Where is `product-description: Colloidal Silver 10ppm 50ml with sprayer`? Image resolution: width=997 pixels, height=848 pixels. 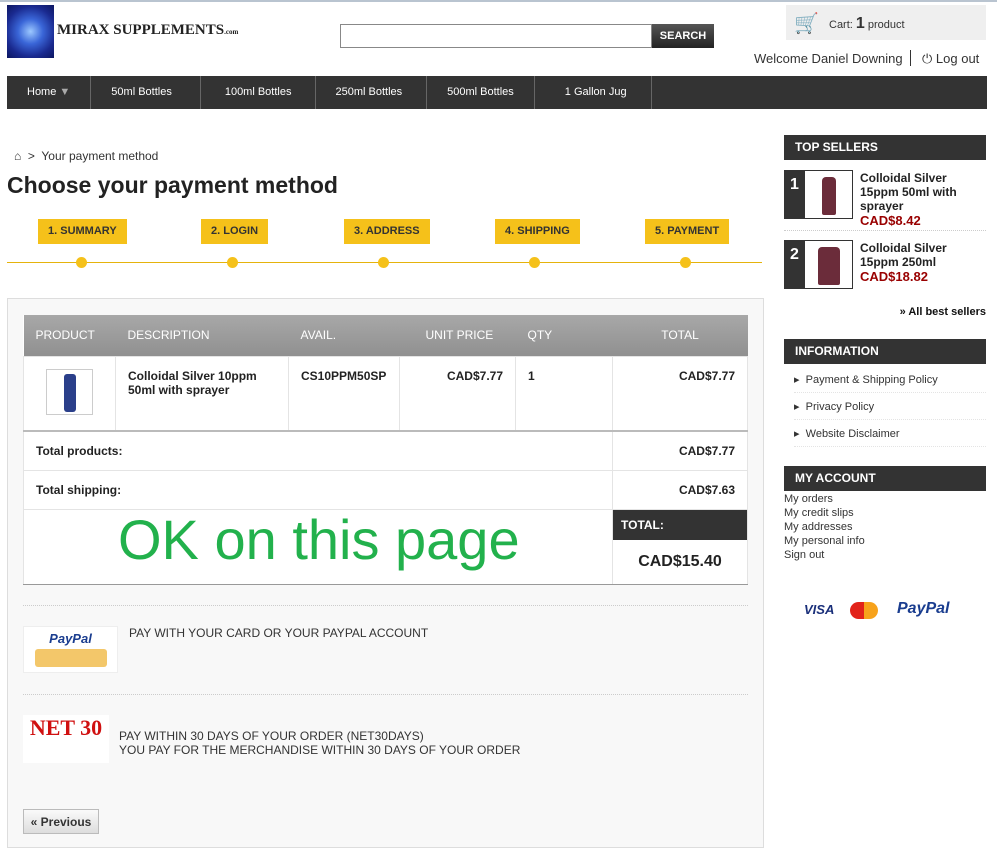 product-description: Colloidal Silver 10ppm 50ml with sprayer is located at coordinates (202, 393).